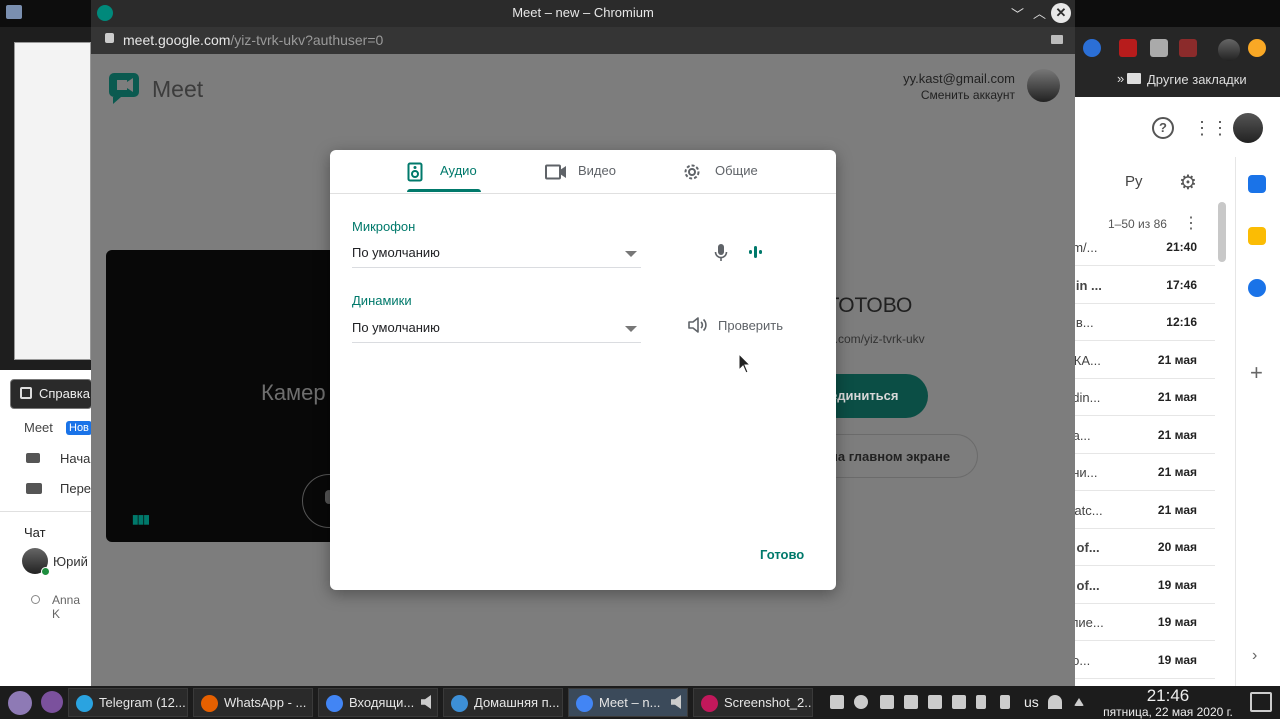 Image resolution: width=1280 pixels, height=719 pixels. Describe the element at coordinates (1092, 48) in the screenshot. I see `star-icon` at that location.